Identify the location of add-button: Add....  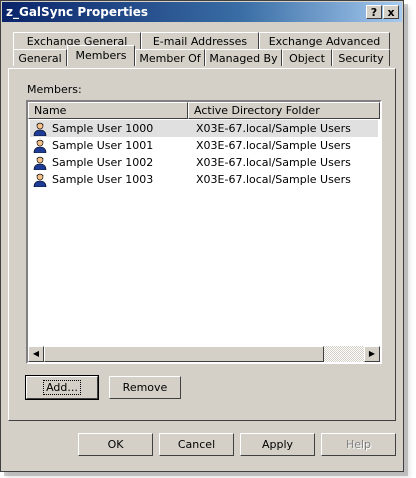
(62, 387).